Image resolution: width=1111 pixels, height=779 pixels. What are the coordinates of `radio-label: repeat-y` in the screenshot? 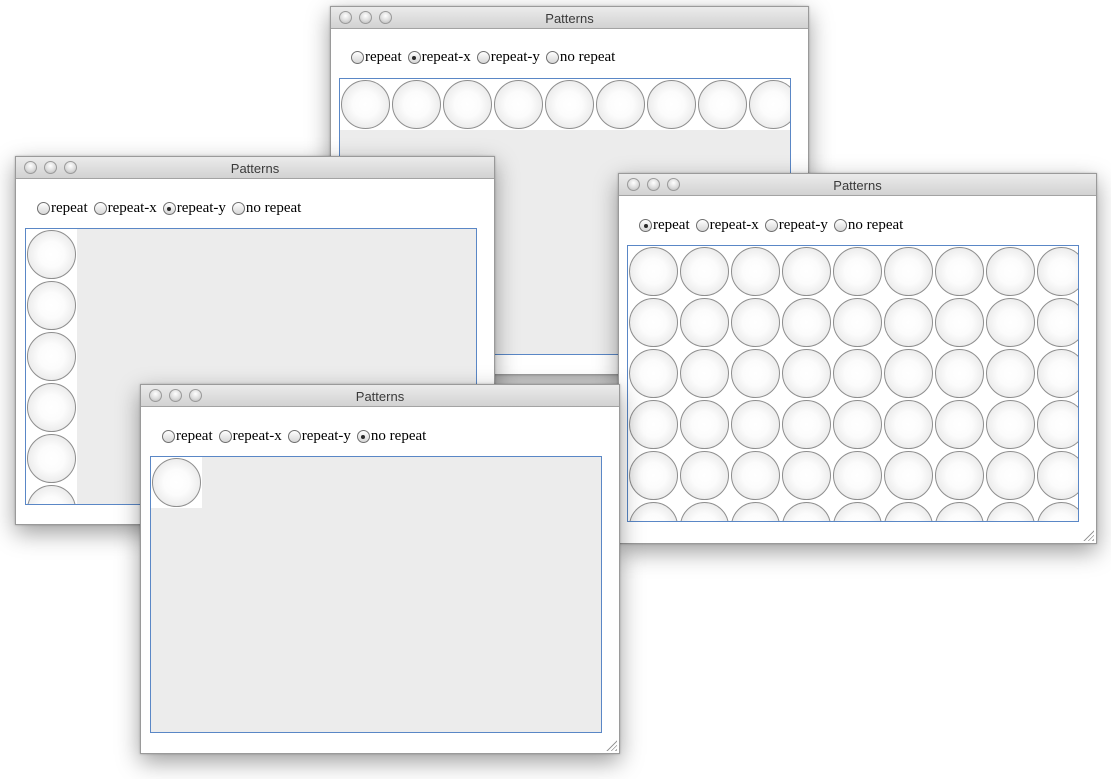 It's located at (803, 225).